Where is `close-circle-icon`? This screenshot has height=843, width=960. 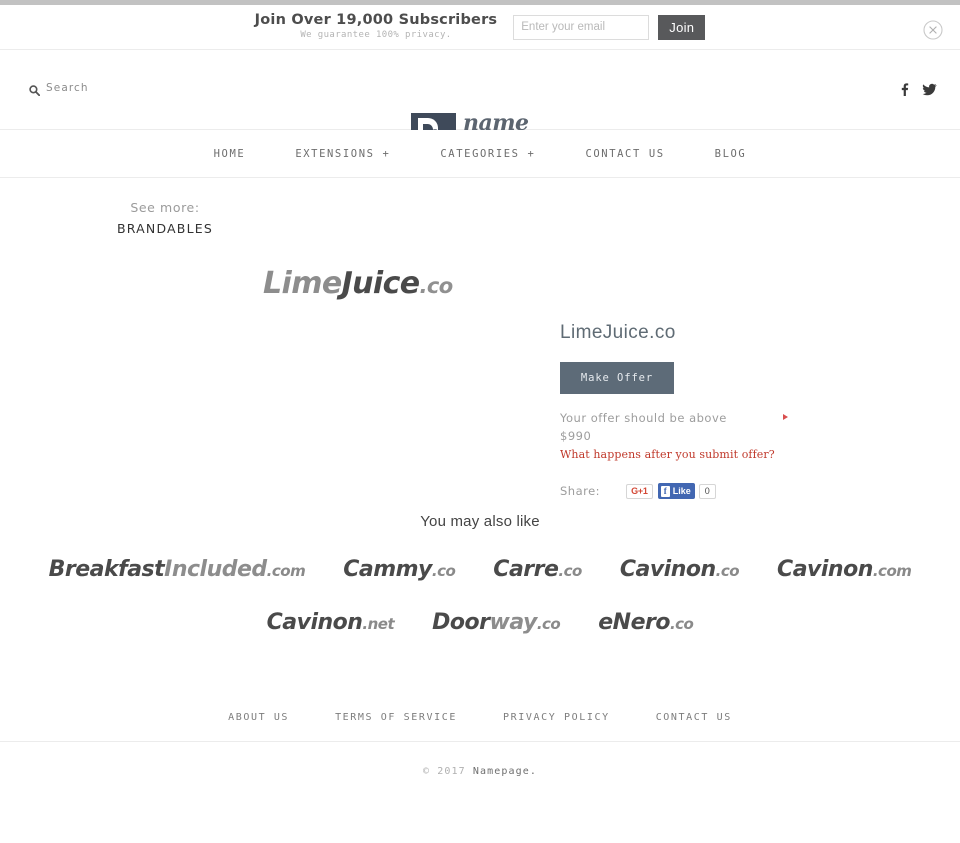
close-circle-icon is located at coordinates (933, 30).